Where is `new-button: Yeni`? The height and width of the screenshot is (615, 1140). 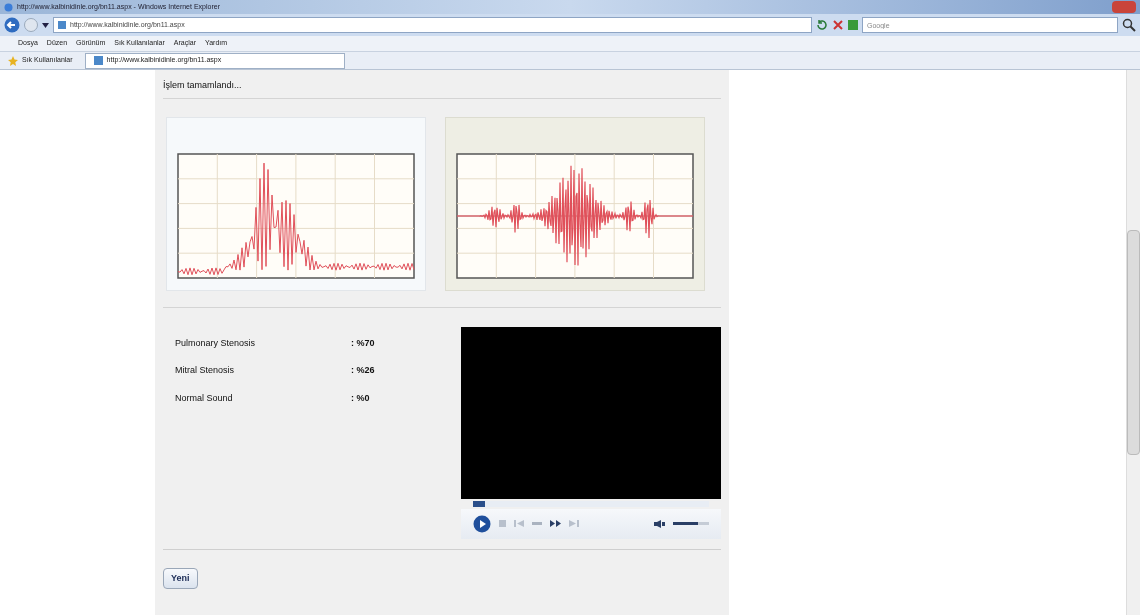
new-button: Yeni is located at coordinates (180, 578).